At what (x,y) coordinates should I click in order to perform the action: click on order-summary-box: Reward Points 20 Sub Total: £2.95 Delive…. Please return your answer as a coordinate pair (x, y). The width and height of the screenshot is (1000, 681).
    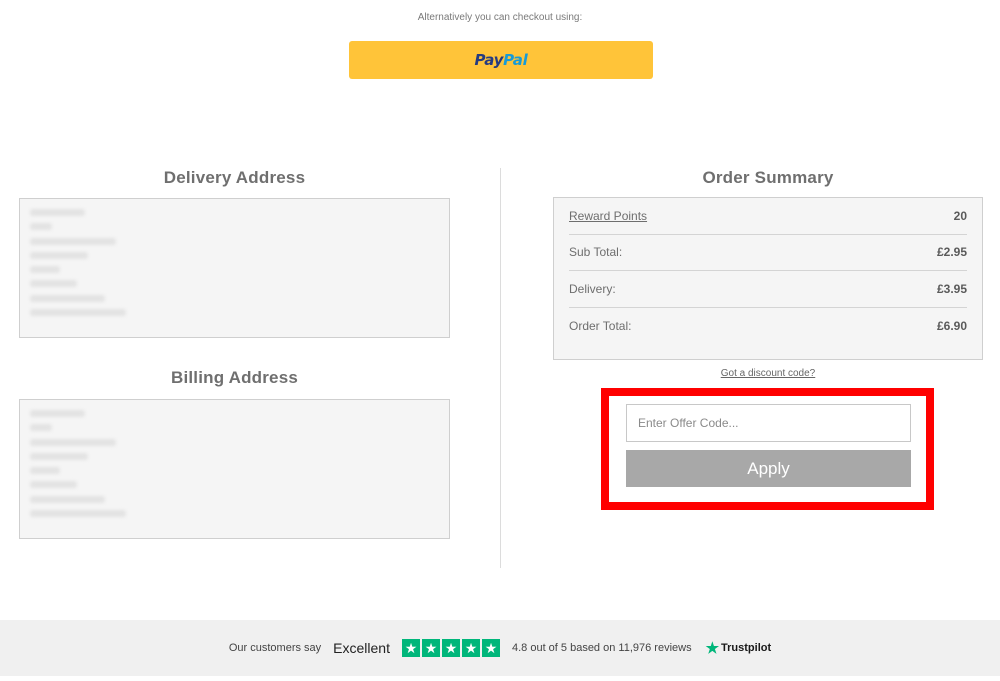
    Looking at the image, I should click on (768, 278).